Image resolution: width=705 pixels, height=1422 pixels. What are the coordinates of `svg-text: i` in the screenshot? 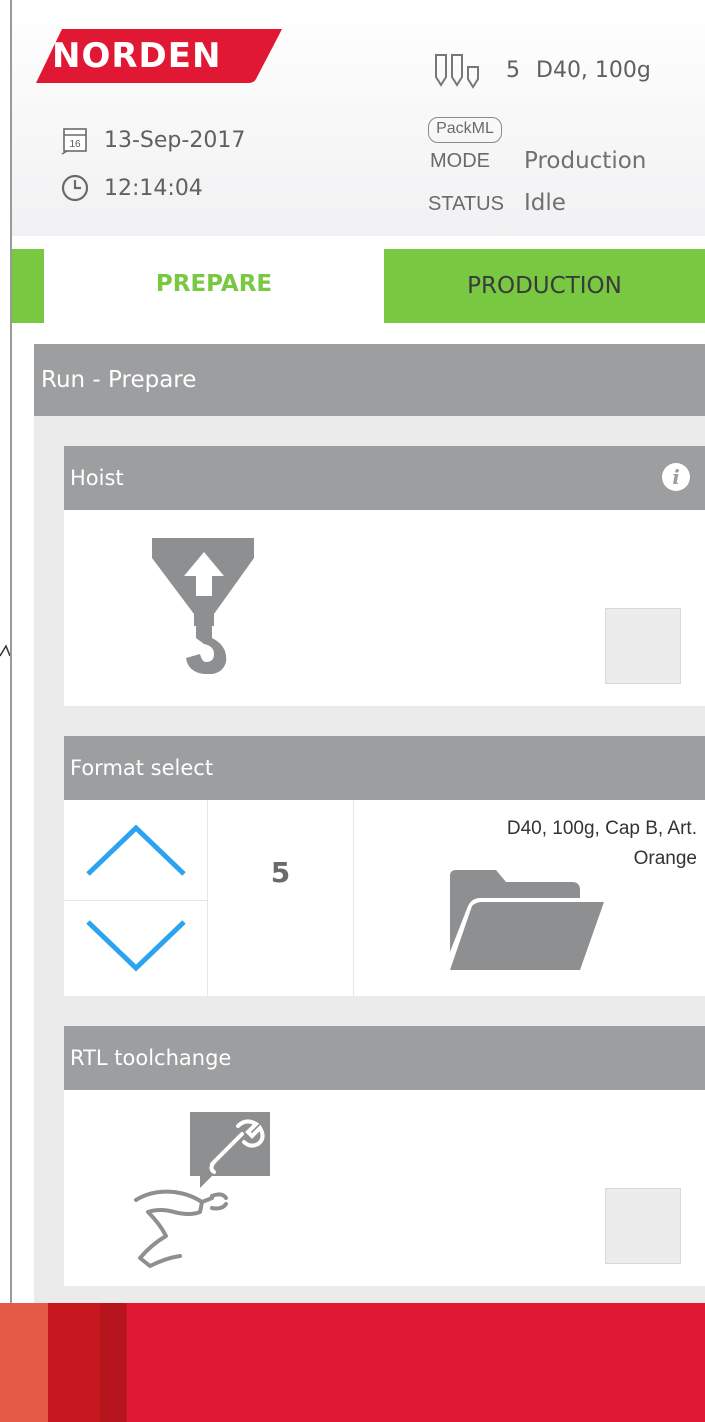 It's located at (676, 477).